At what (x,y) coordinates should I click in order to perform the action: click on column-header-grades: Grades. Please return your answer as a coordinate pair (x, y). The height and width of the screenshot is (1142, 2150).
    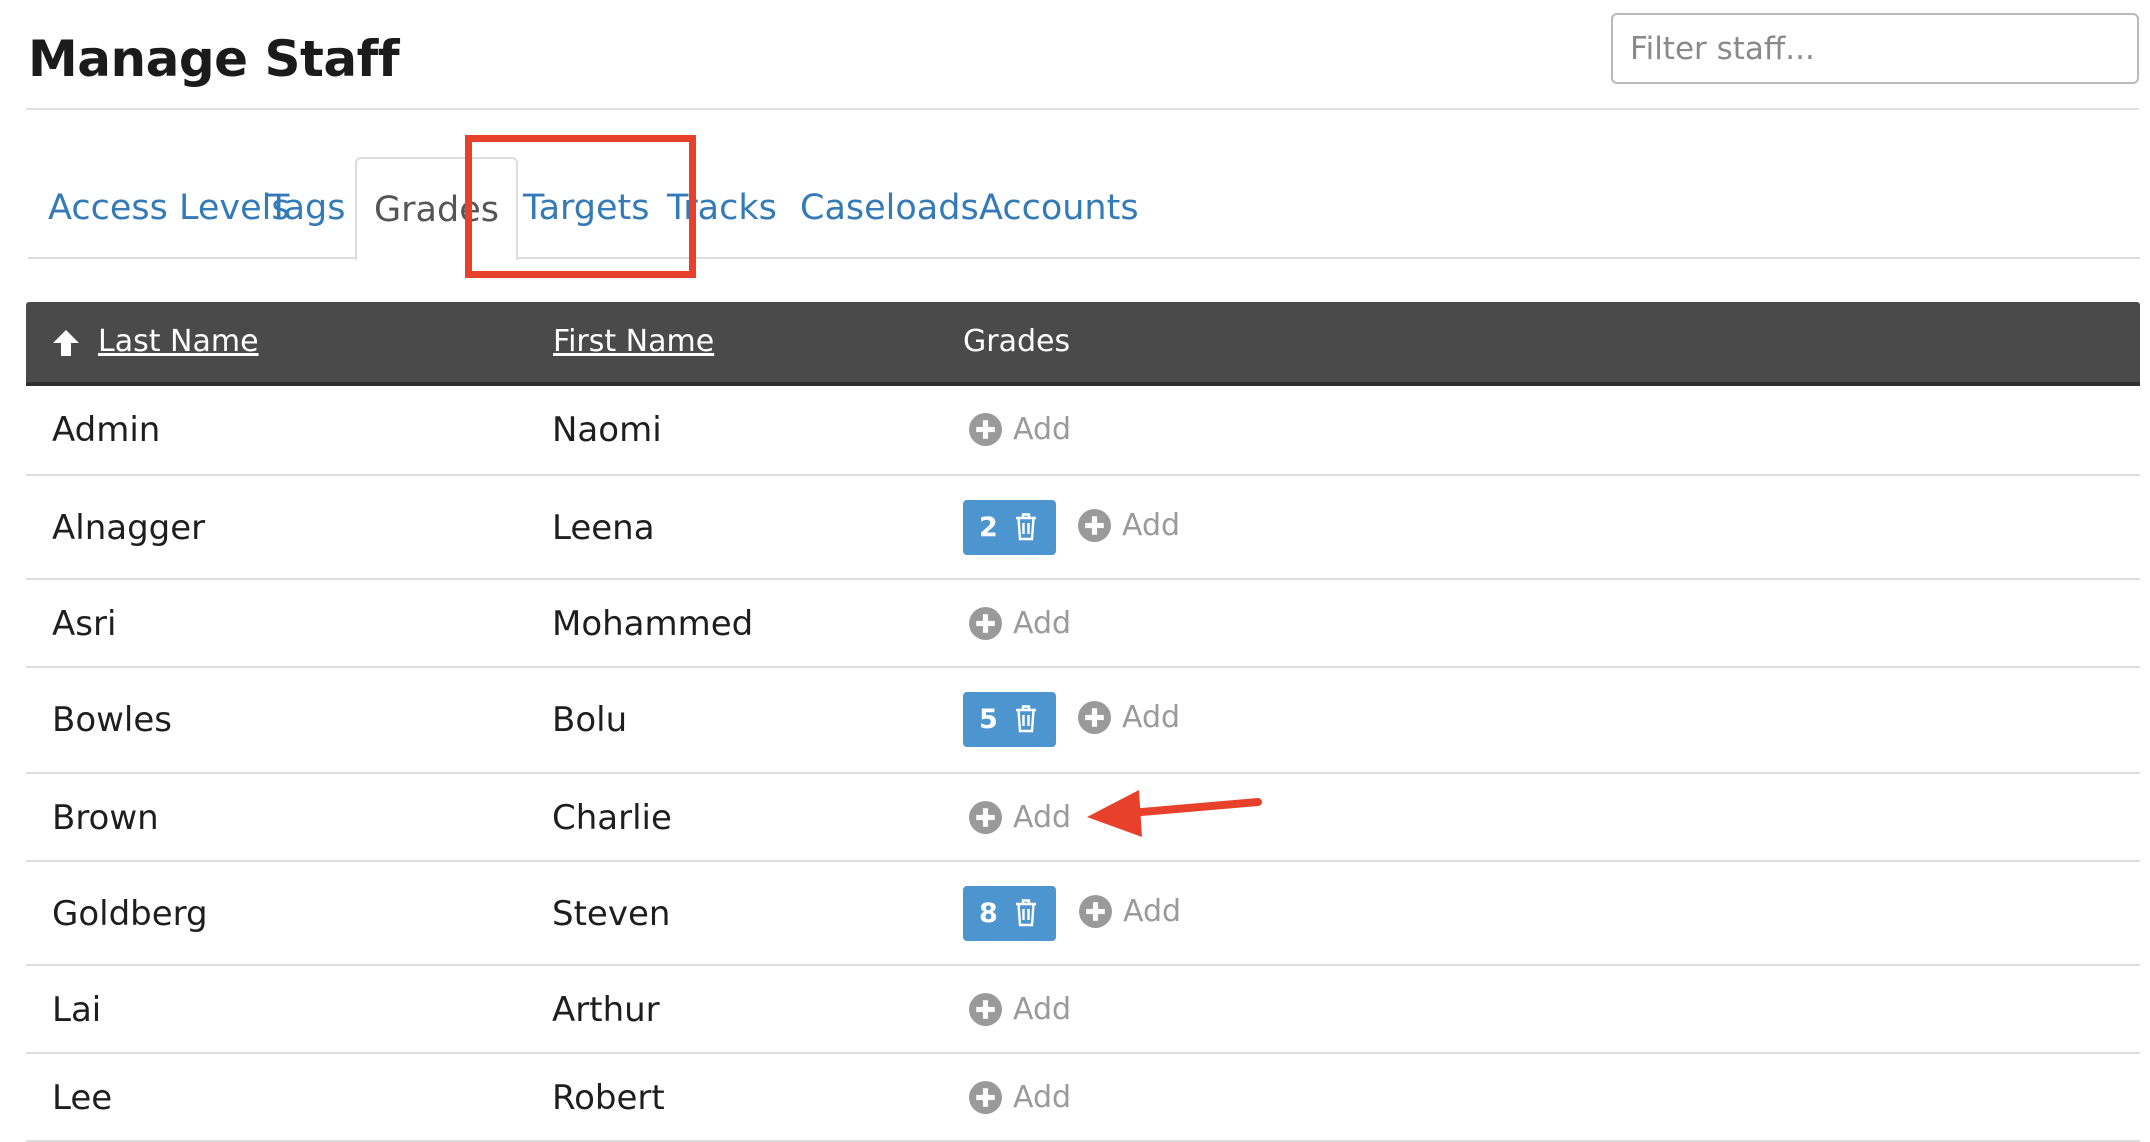
    Looking at the image, I should click on (1017, 341).